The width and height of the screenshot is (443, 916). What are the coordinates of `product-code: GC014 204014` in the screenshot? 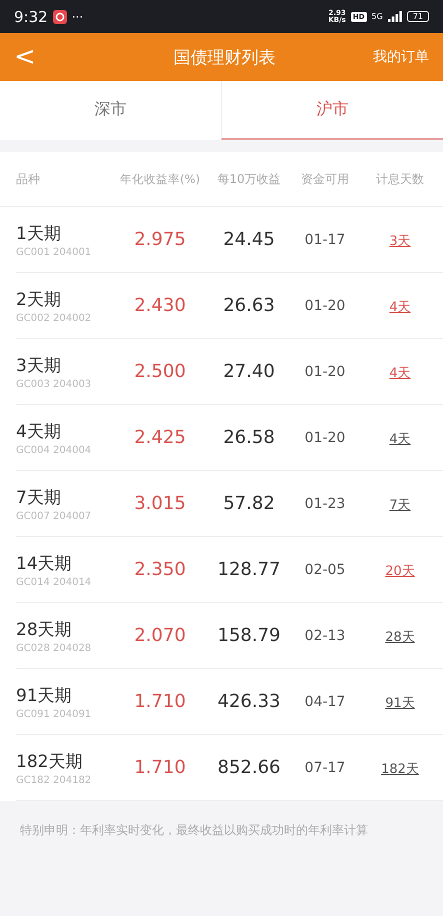 It's located at (54, 582).